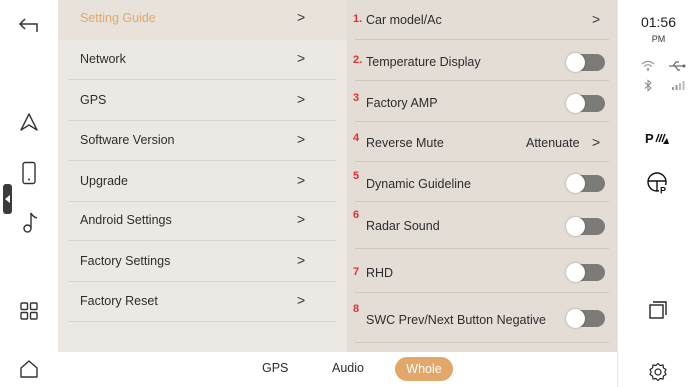 Image resolution: width=698 pixels, height=387 pixels. I want to click on step-number: 8, so click(356, 309).